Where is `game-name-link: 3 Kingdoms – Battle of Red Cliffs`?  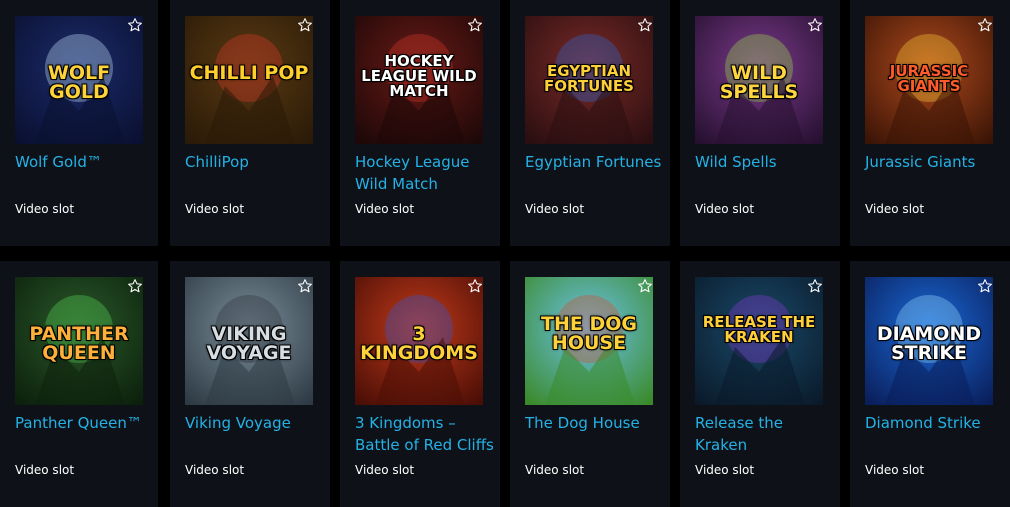
game-name-link: 3 Kingdoms – Battle of Red Cliffs is located at coordinates (425, 434).